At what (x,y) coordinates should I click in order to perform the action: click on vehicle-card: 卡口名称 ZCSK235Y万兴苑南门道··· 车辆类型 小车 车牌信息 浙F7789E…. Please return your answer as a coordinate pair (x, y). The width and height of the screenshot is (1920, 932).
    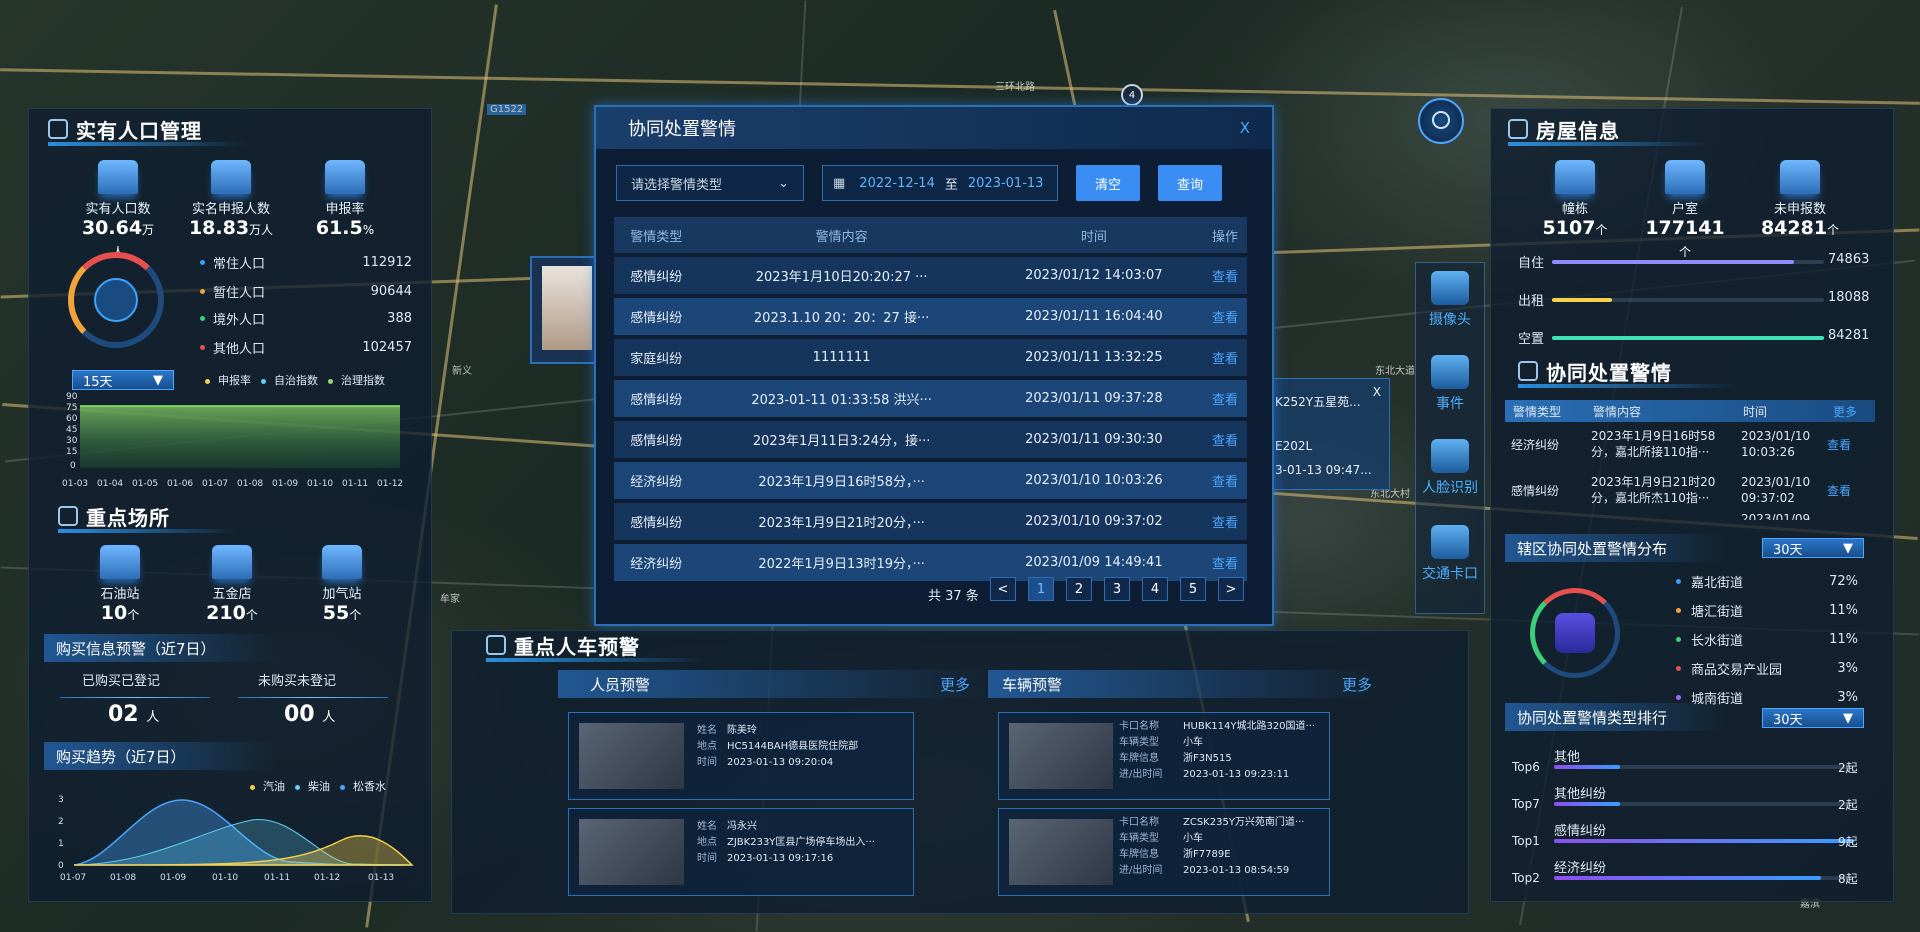
    Looking at the image, I should click on (1164, 852).